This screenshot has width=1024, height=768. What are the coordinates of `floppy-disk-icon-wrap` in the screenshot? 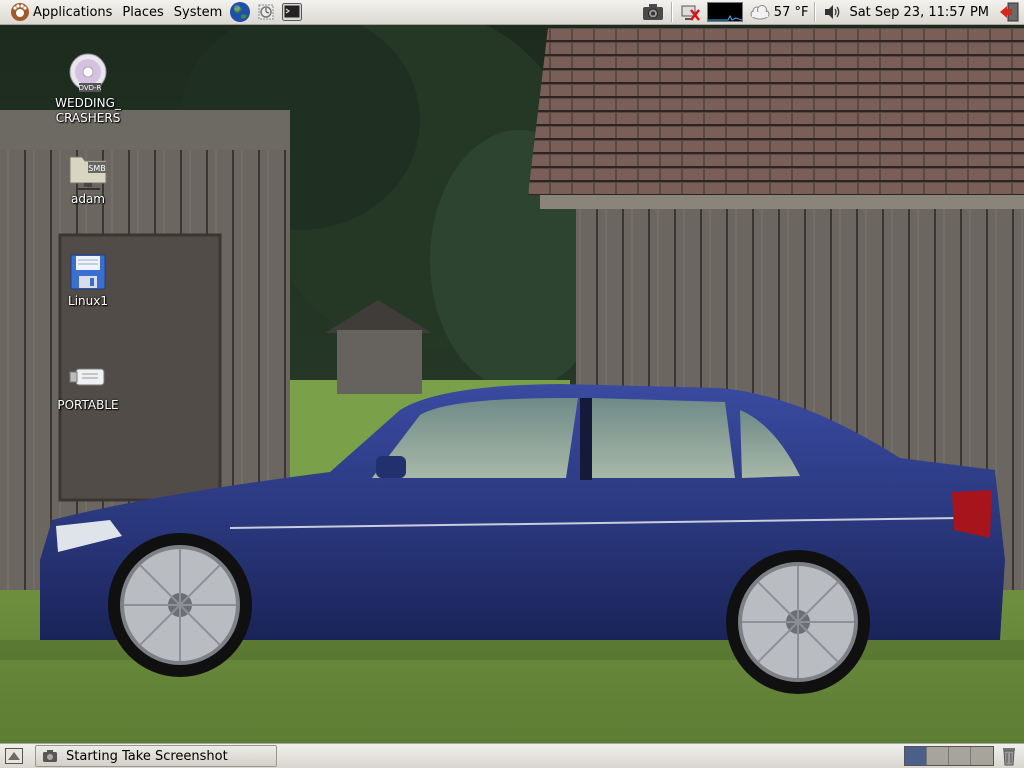 It's located at (88, 272).